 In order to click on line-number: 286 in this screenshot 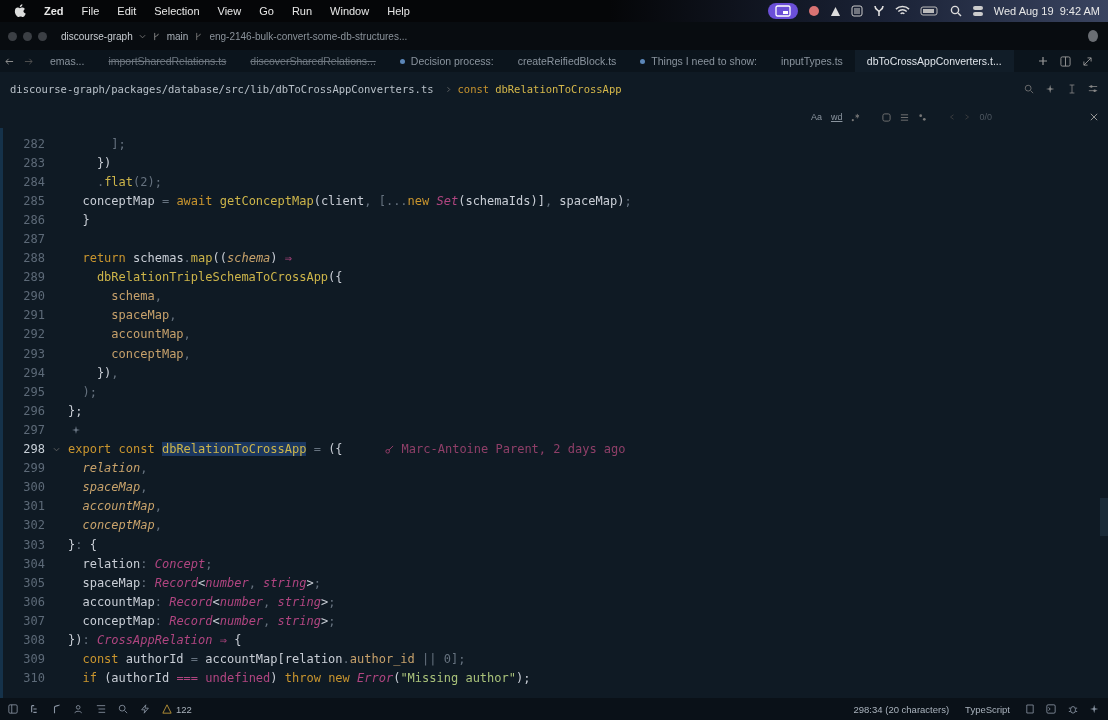, I will do `click(33, 219)`.